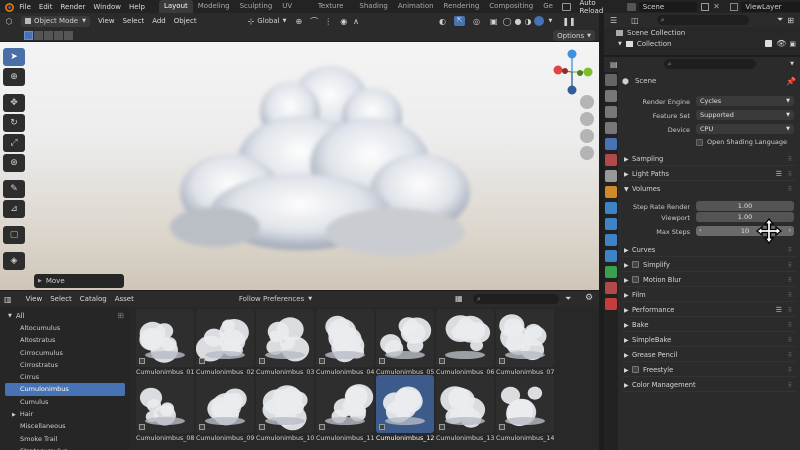 The width and height of the screenshot is (800, 450). What do you see at coordinates (705, 6) in the screenshot?
I see `new-scene-icon` at bounding box center [705, 6].